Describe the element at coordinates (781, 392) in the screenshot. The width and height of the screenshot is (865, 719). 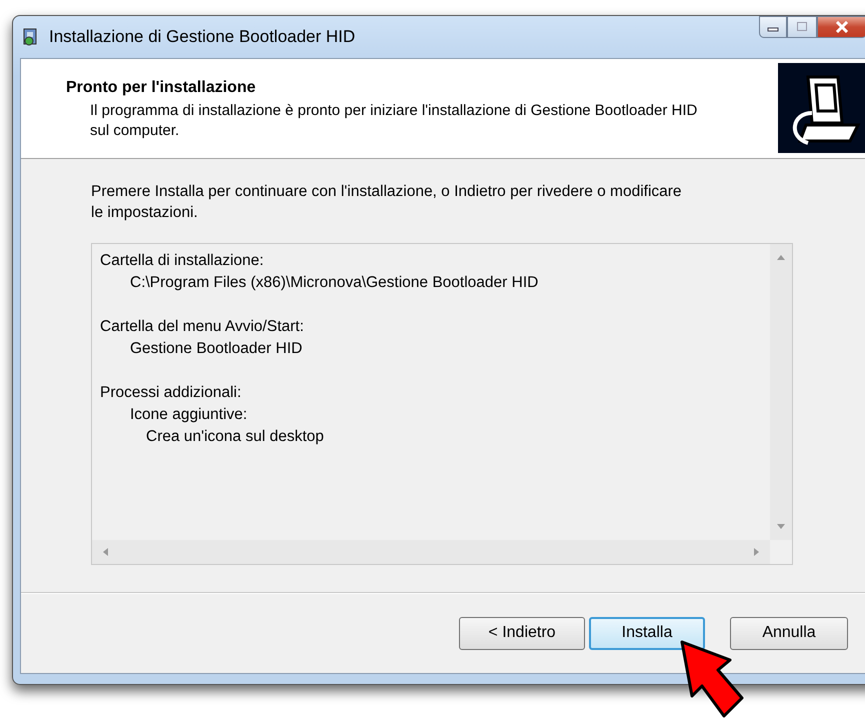
I see `vertical-scrollbar` at that location.